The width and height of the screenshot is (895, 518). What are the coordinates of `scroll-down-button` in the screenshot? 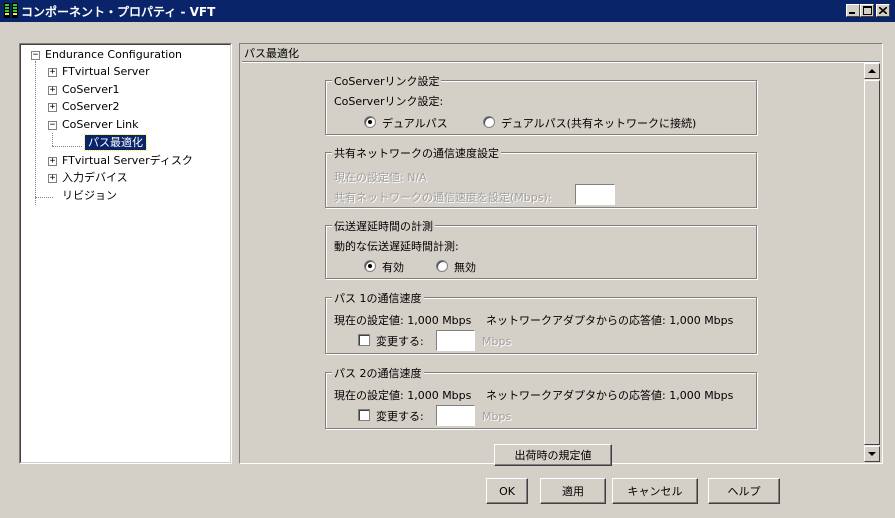 It's located at (872, 454).